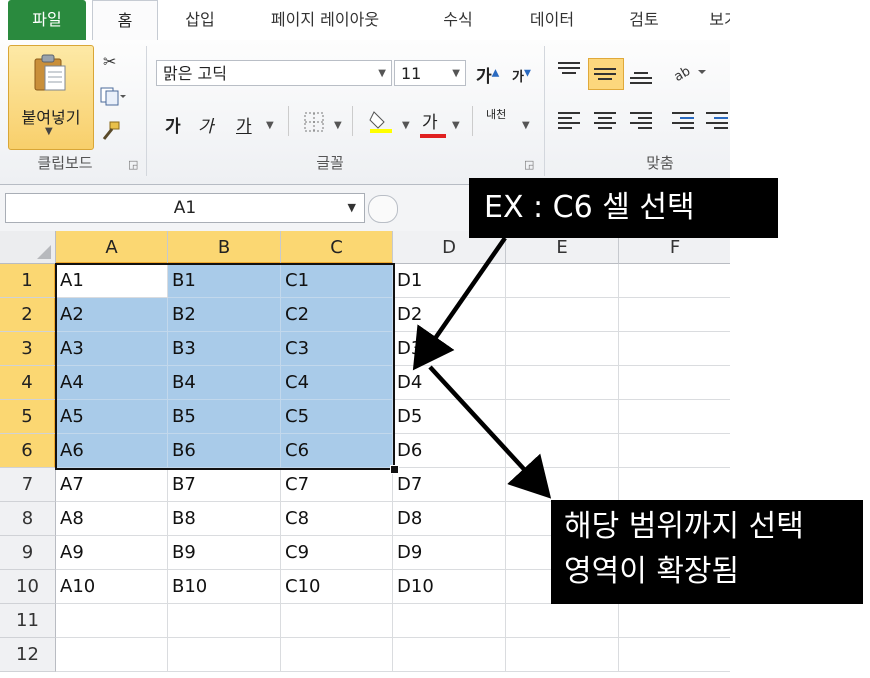 This screenshot has height=678, width=870. What do you see at coordinates (224, 281) in the screenshot?
I see `cell-b1: B1` at bounding box center [224, 281].